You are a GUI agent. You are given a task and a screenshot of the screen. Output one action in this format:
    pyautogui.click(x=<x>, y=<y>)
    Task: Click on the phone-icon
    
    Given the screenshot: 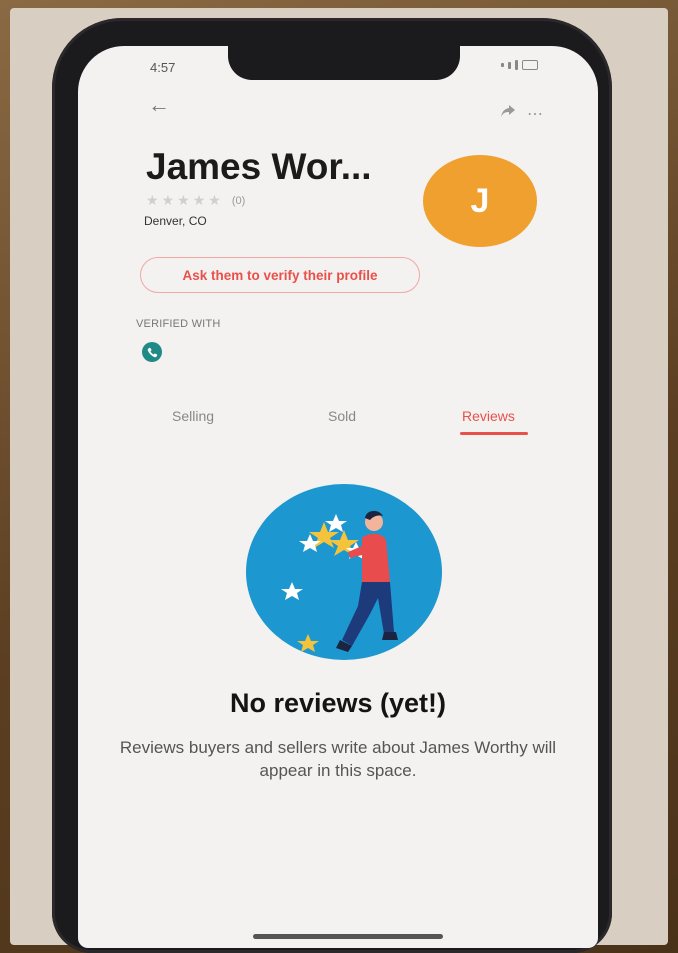 What is the action you would take?
    pyautogui.click(x=152, y=352)
    